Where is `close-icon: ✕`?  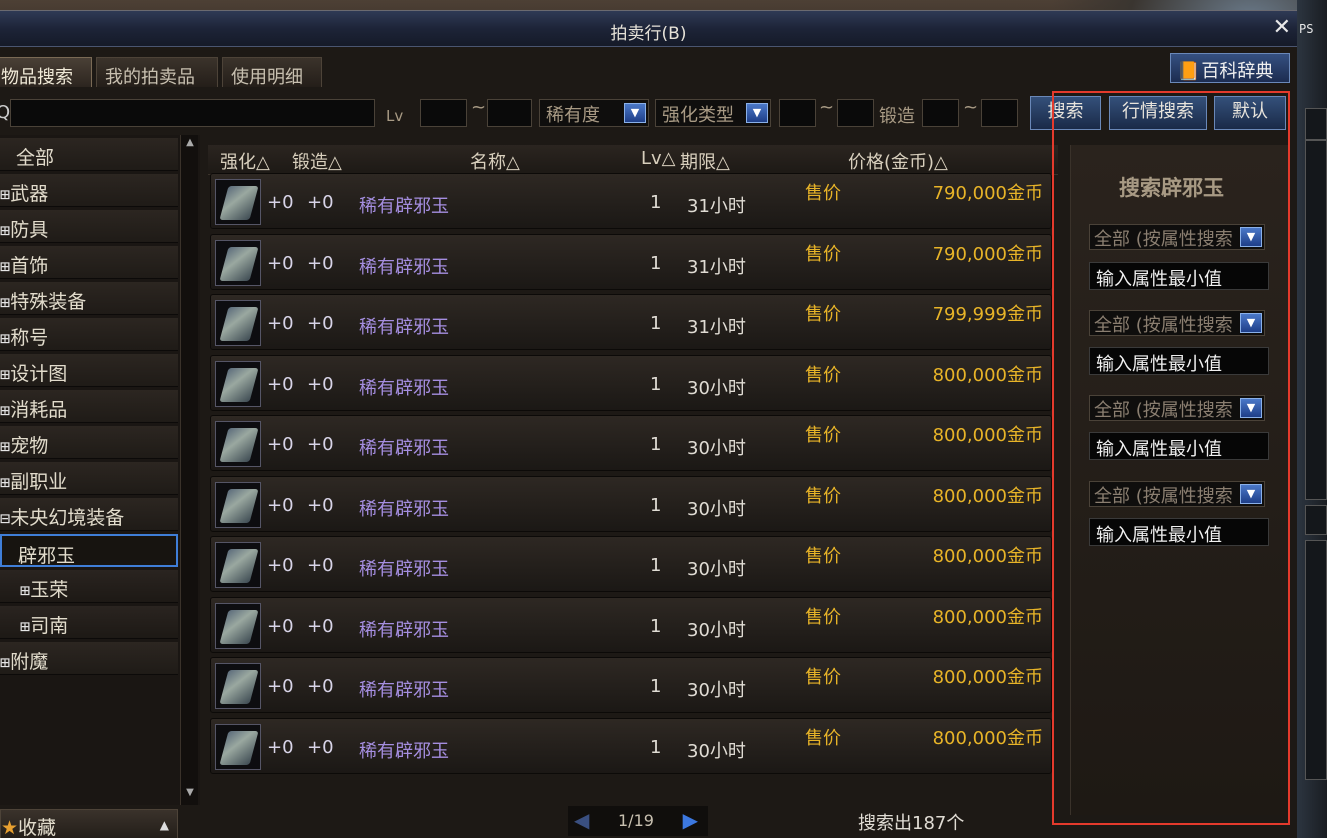 close-icon: ✕ is located at coordinates (1282, 27).